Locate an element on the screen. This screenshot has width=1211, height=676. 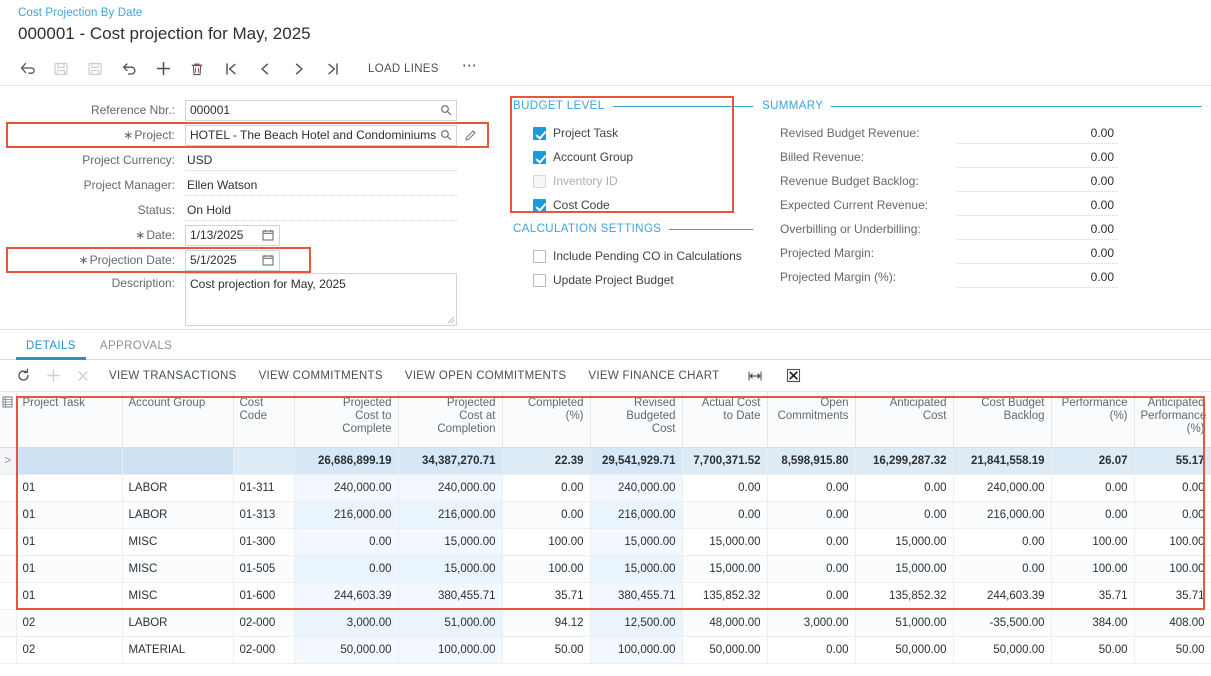
col-header-project-task: Project Task is located at coordinates (69, 420).